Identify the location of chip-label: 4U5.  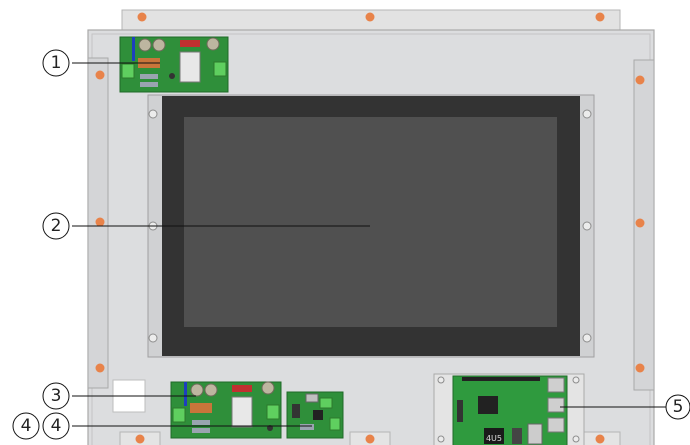
(494, 438).